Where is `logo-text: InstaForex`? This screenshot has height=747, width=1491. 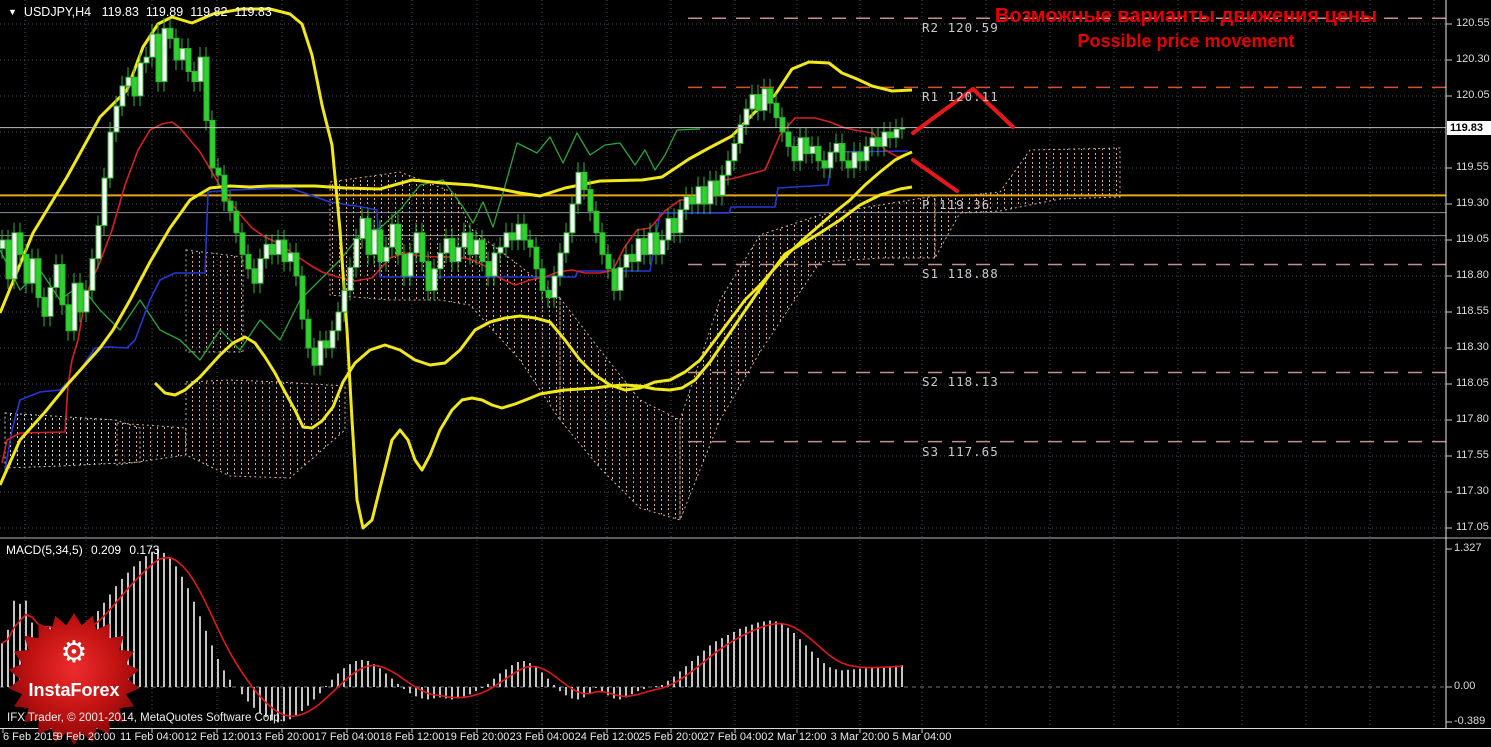 logo-text: InstaForex is located at coordinates (73, 690).